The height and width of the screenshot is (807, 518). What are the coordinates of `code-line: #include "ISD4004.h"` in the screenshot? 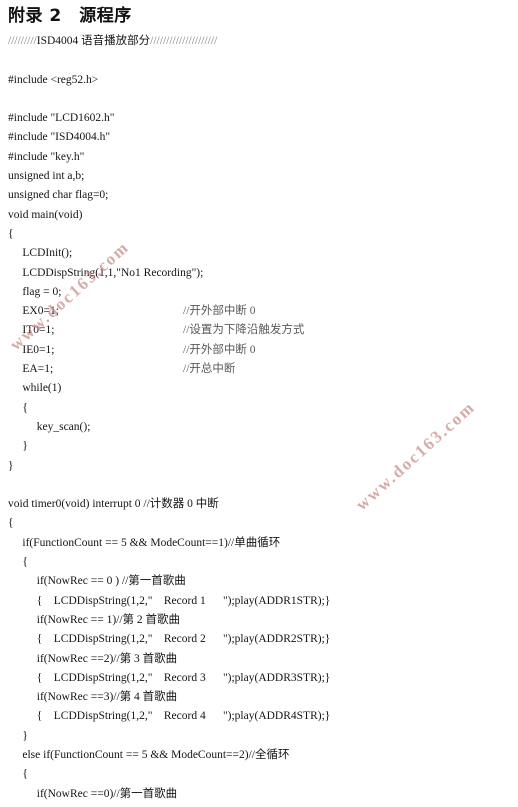 It's located at (260, 137).